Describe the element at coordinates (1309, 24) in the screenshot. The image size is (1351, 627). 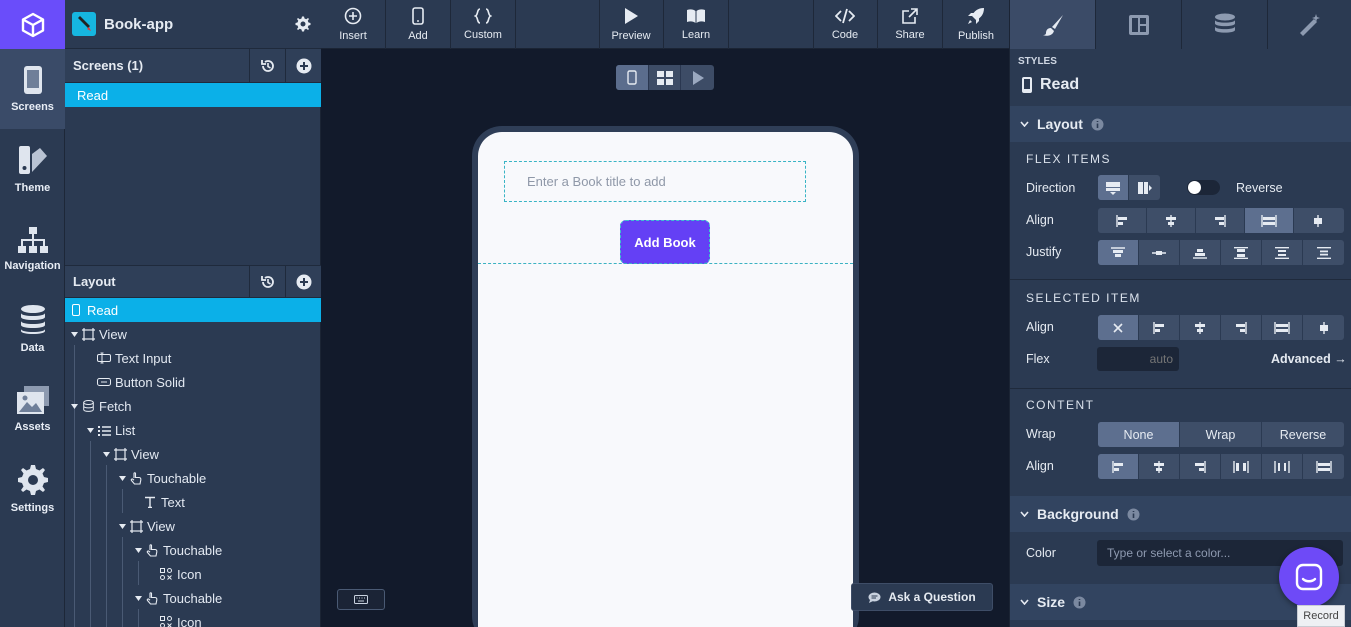
I see `tab-magic` at that location.